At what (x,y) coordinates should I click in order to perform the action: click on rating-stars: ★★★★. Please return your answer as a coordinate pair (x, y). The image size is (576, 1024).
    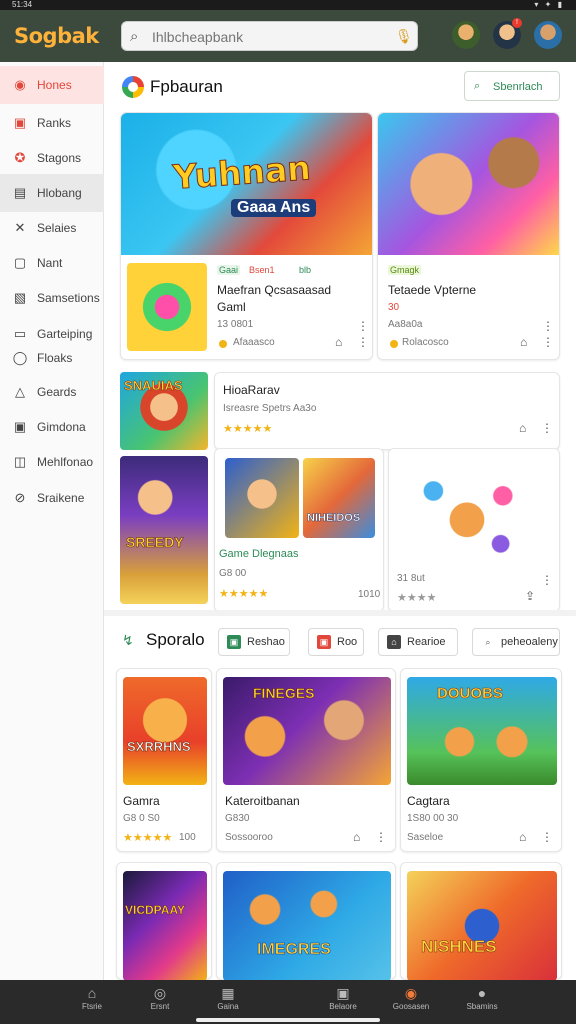
    Looking at the image, I should click on (417, 598).